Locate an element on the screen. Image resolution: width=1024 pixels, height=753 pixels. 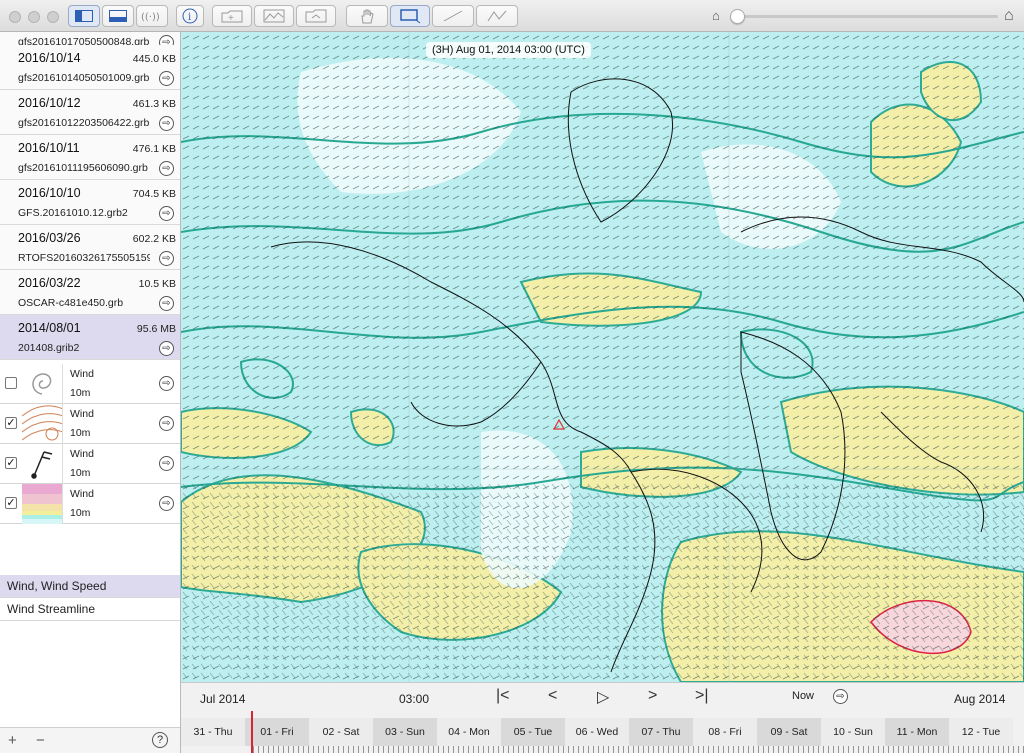
chart-view-button is located at coordinates (274, 16).